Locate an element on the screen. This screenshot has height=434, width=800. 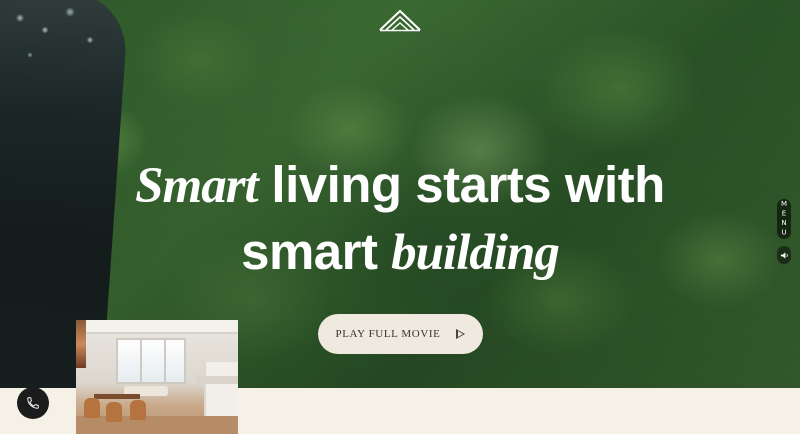
phone-icon is located at coordinates (33, 403).